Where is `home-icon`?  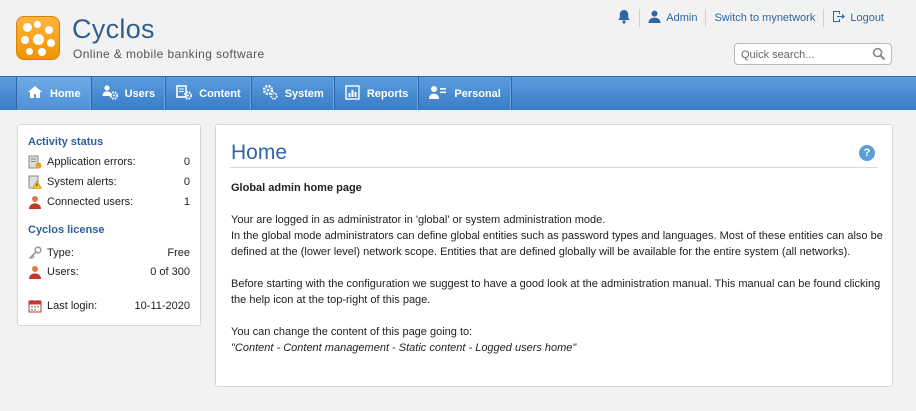 home-icon is located at coordinates (35, 93).